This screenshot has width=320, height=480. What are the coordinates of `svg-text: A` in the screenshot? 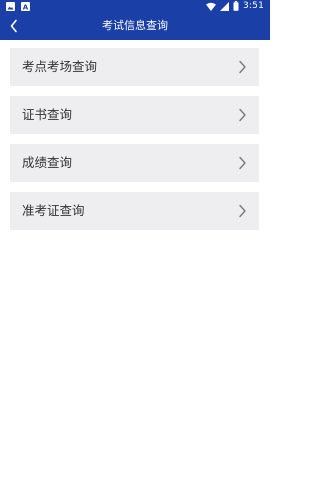 It's located at (26, 7).